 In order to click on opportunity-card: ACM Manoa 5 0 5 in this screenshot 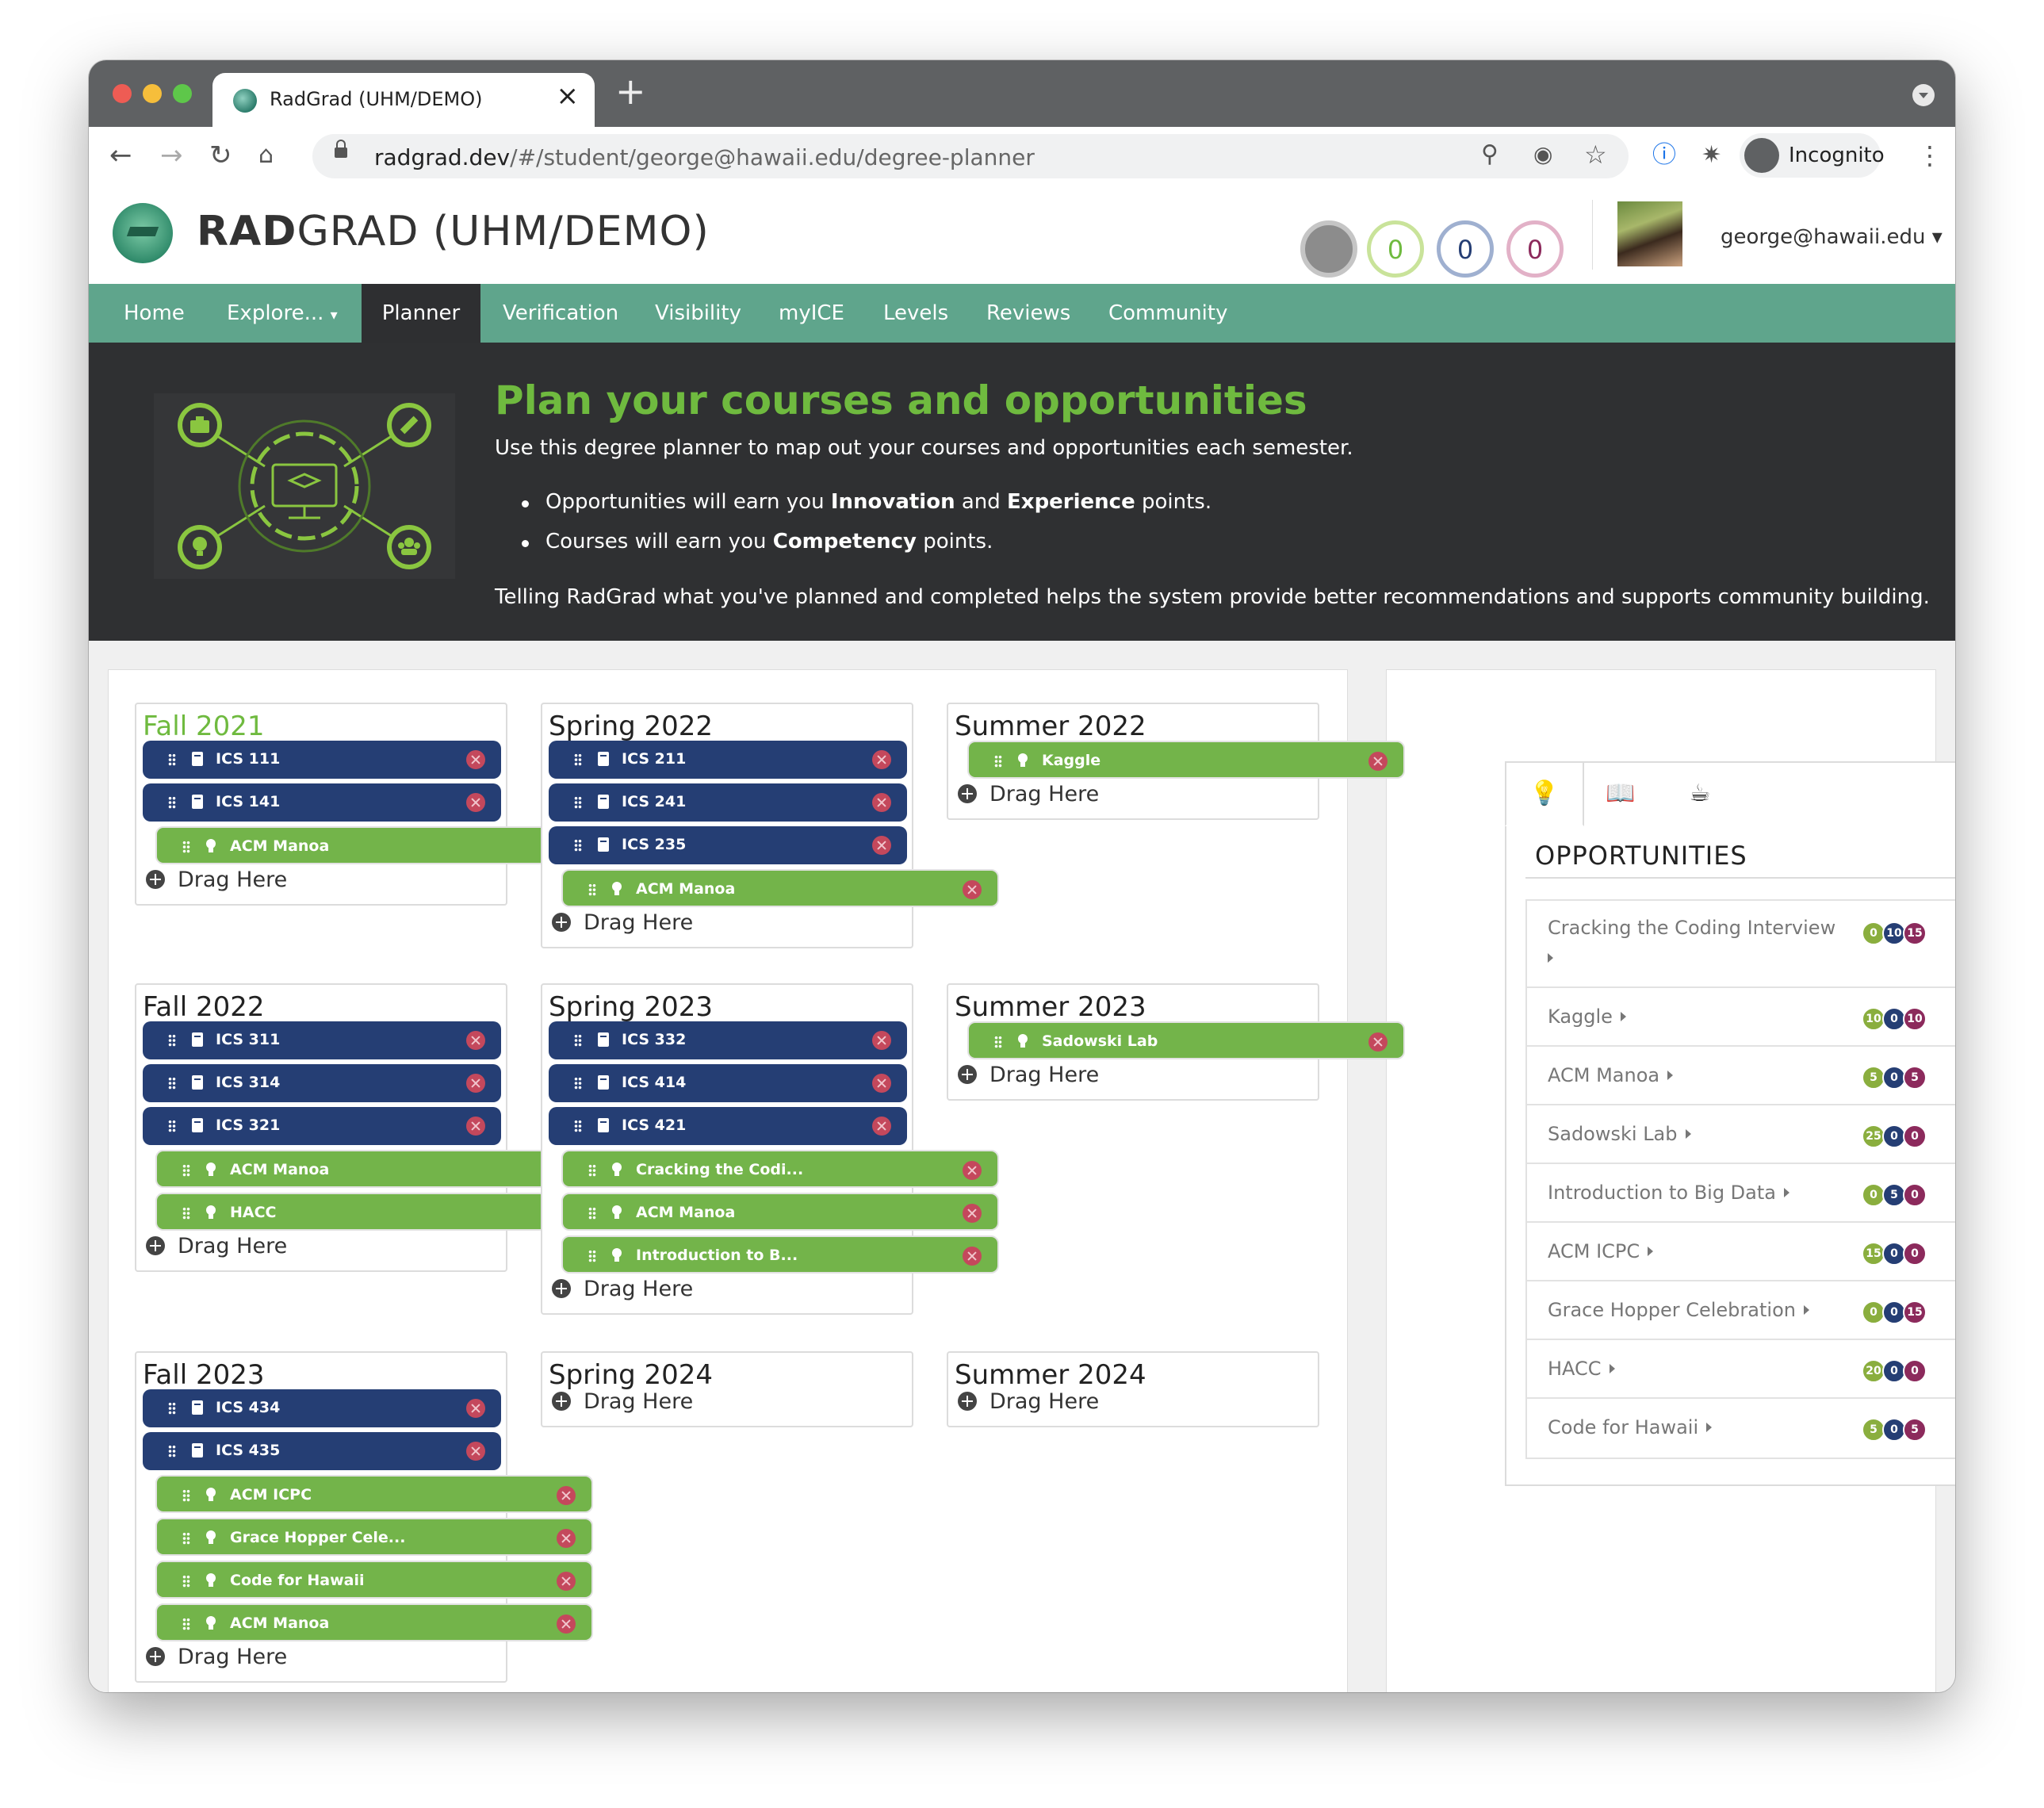, I will do `click(1740, 1075)`.